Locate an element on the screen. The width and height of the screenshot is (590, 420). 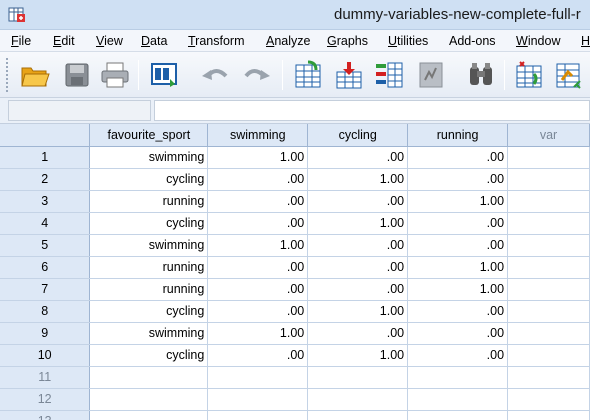
row-number: 8 is located at coordinates (45, 311).